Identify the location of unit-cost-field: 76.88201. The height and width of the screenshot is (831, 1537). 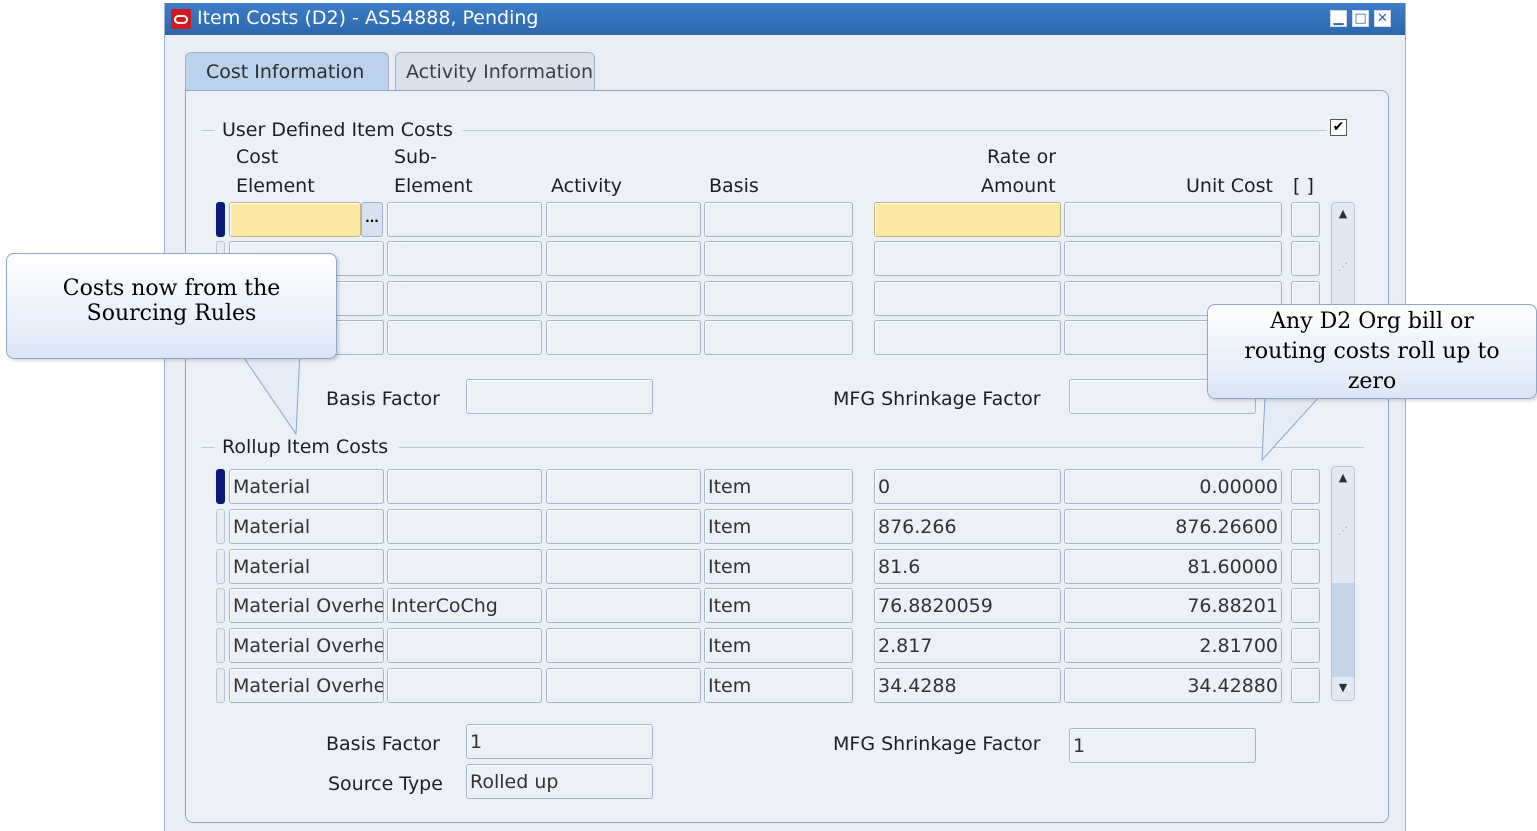
(1173, 605).